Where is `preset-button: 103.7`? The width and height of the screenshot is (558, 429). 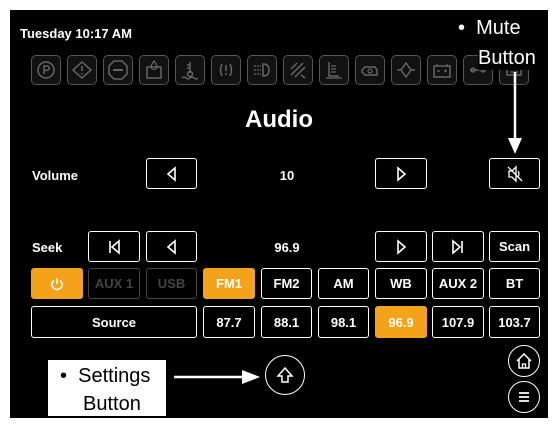
preset-button: 103.7 is located at coordinates (514, 322).